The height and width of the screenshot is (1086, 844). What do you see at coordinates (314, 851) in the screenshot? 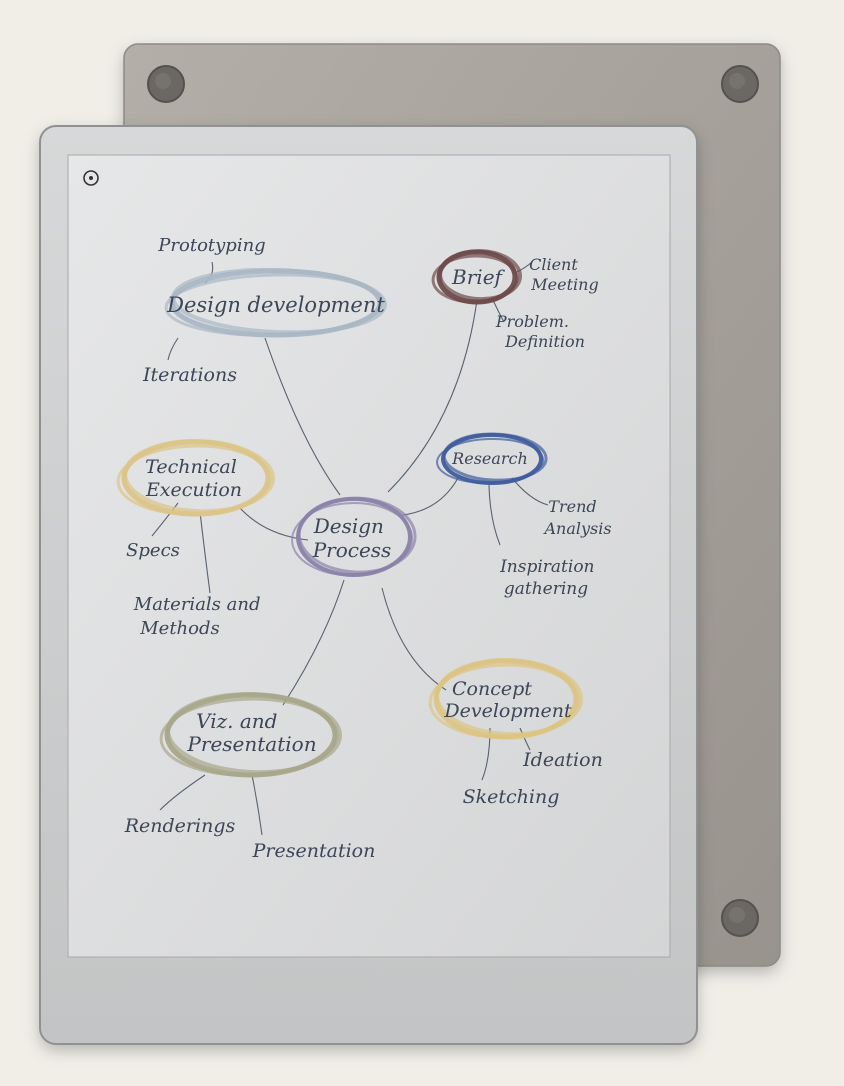
I see `leaf-presentation: Presentation` at bounding box center [314, 851].